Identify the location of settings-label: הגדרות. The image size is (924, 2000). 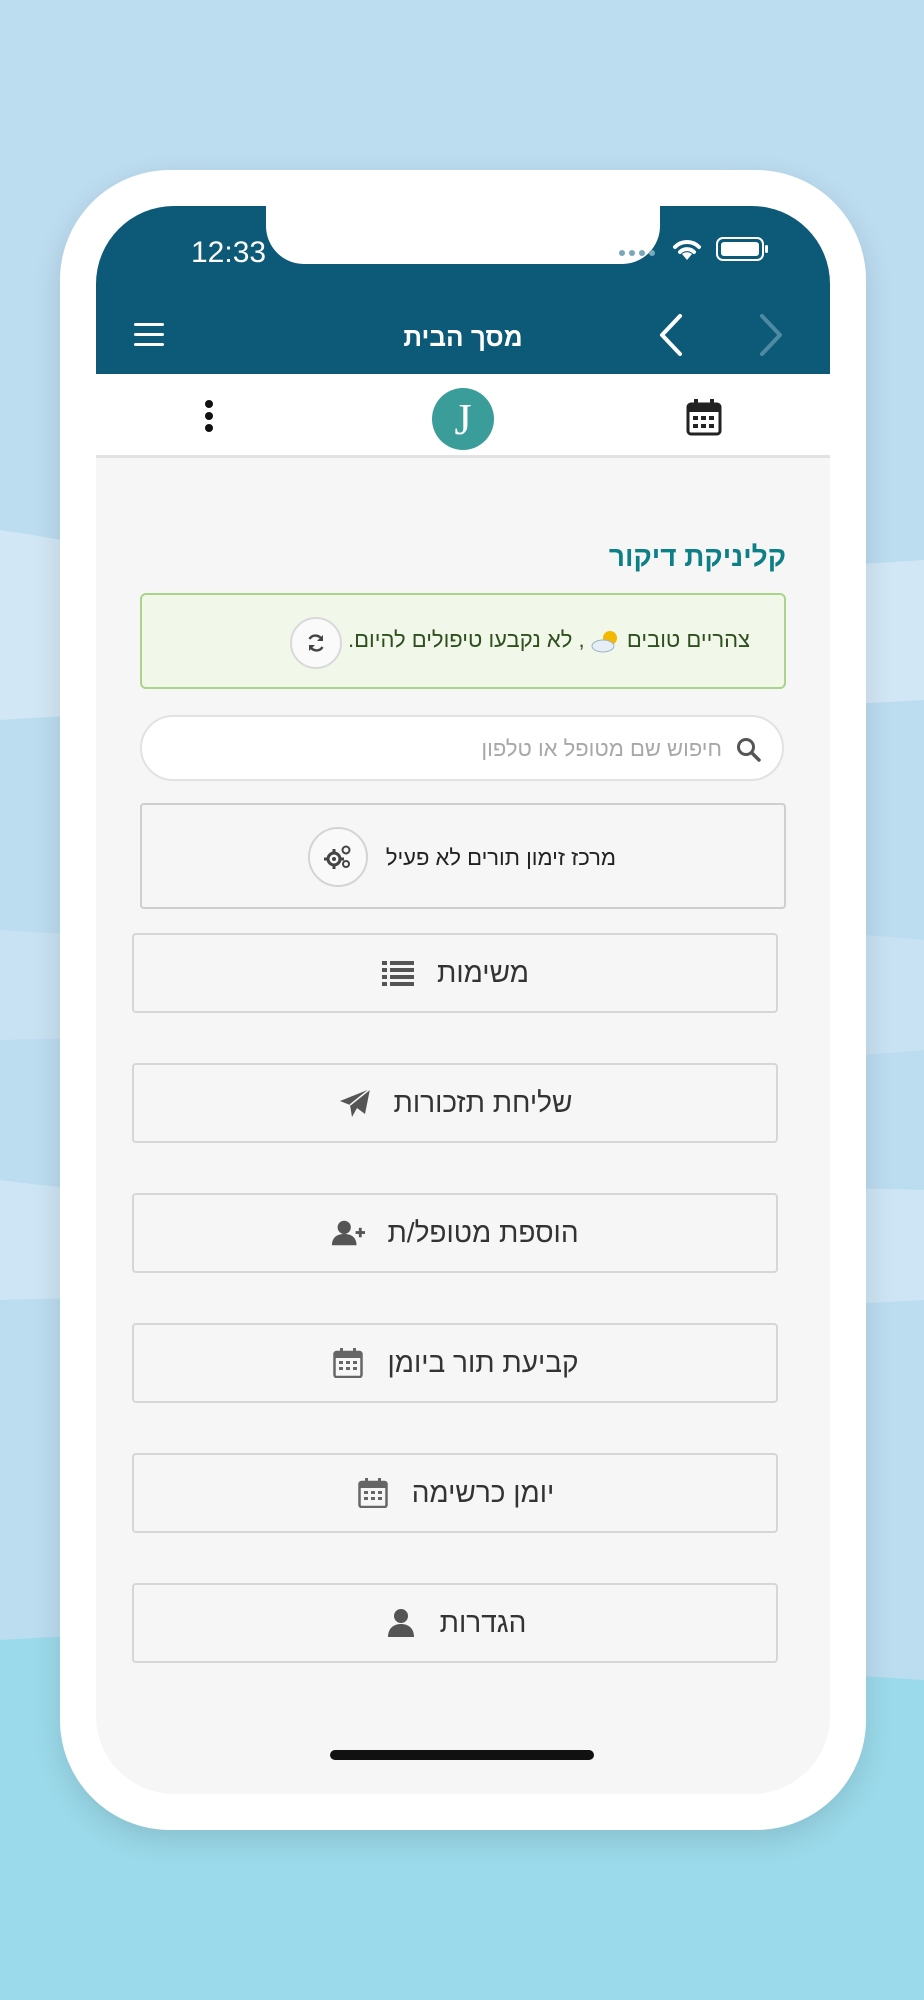
(483, 1622).